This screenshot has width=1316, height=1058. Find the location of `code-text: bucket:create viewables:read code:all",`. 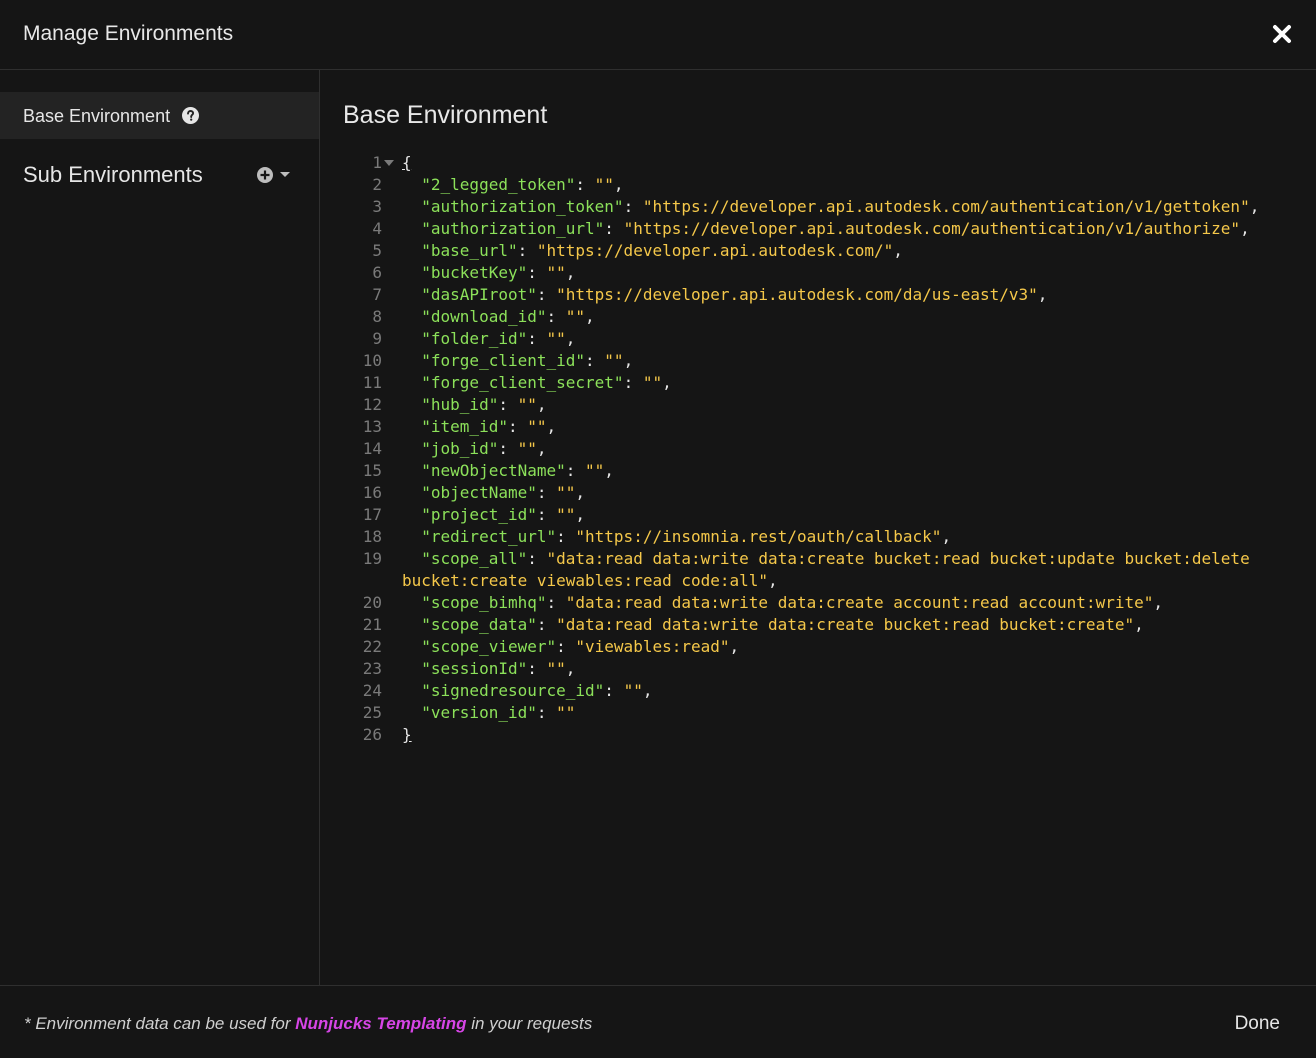

code-text: bucket:create viewables:read code:all", is located at coordinates (590, 581).